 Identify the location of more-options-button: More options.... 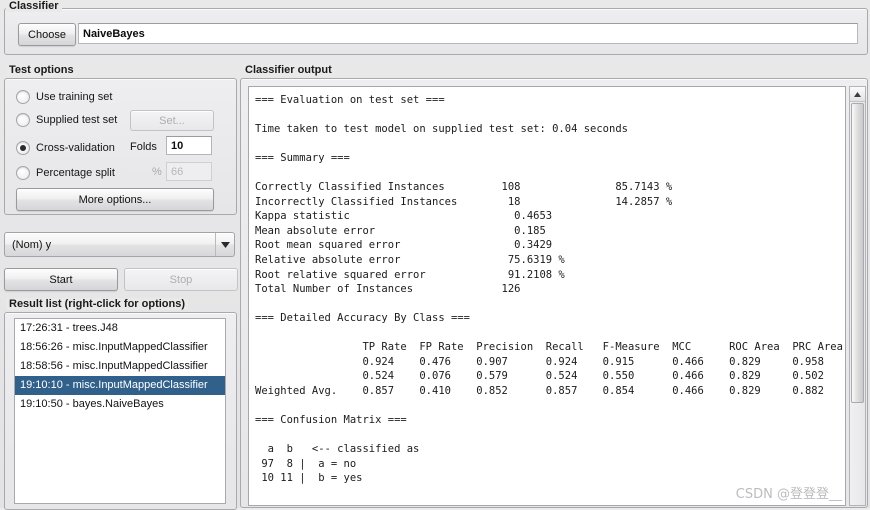
(115, 199).